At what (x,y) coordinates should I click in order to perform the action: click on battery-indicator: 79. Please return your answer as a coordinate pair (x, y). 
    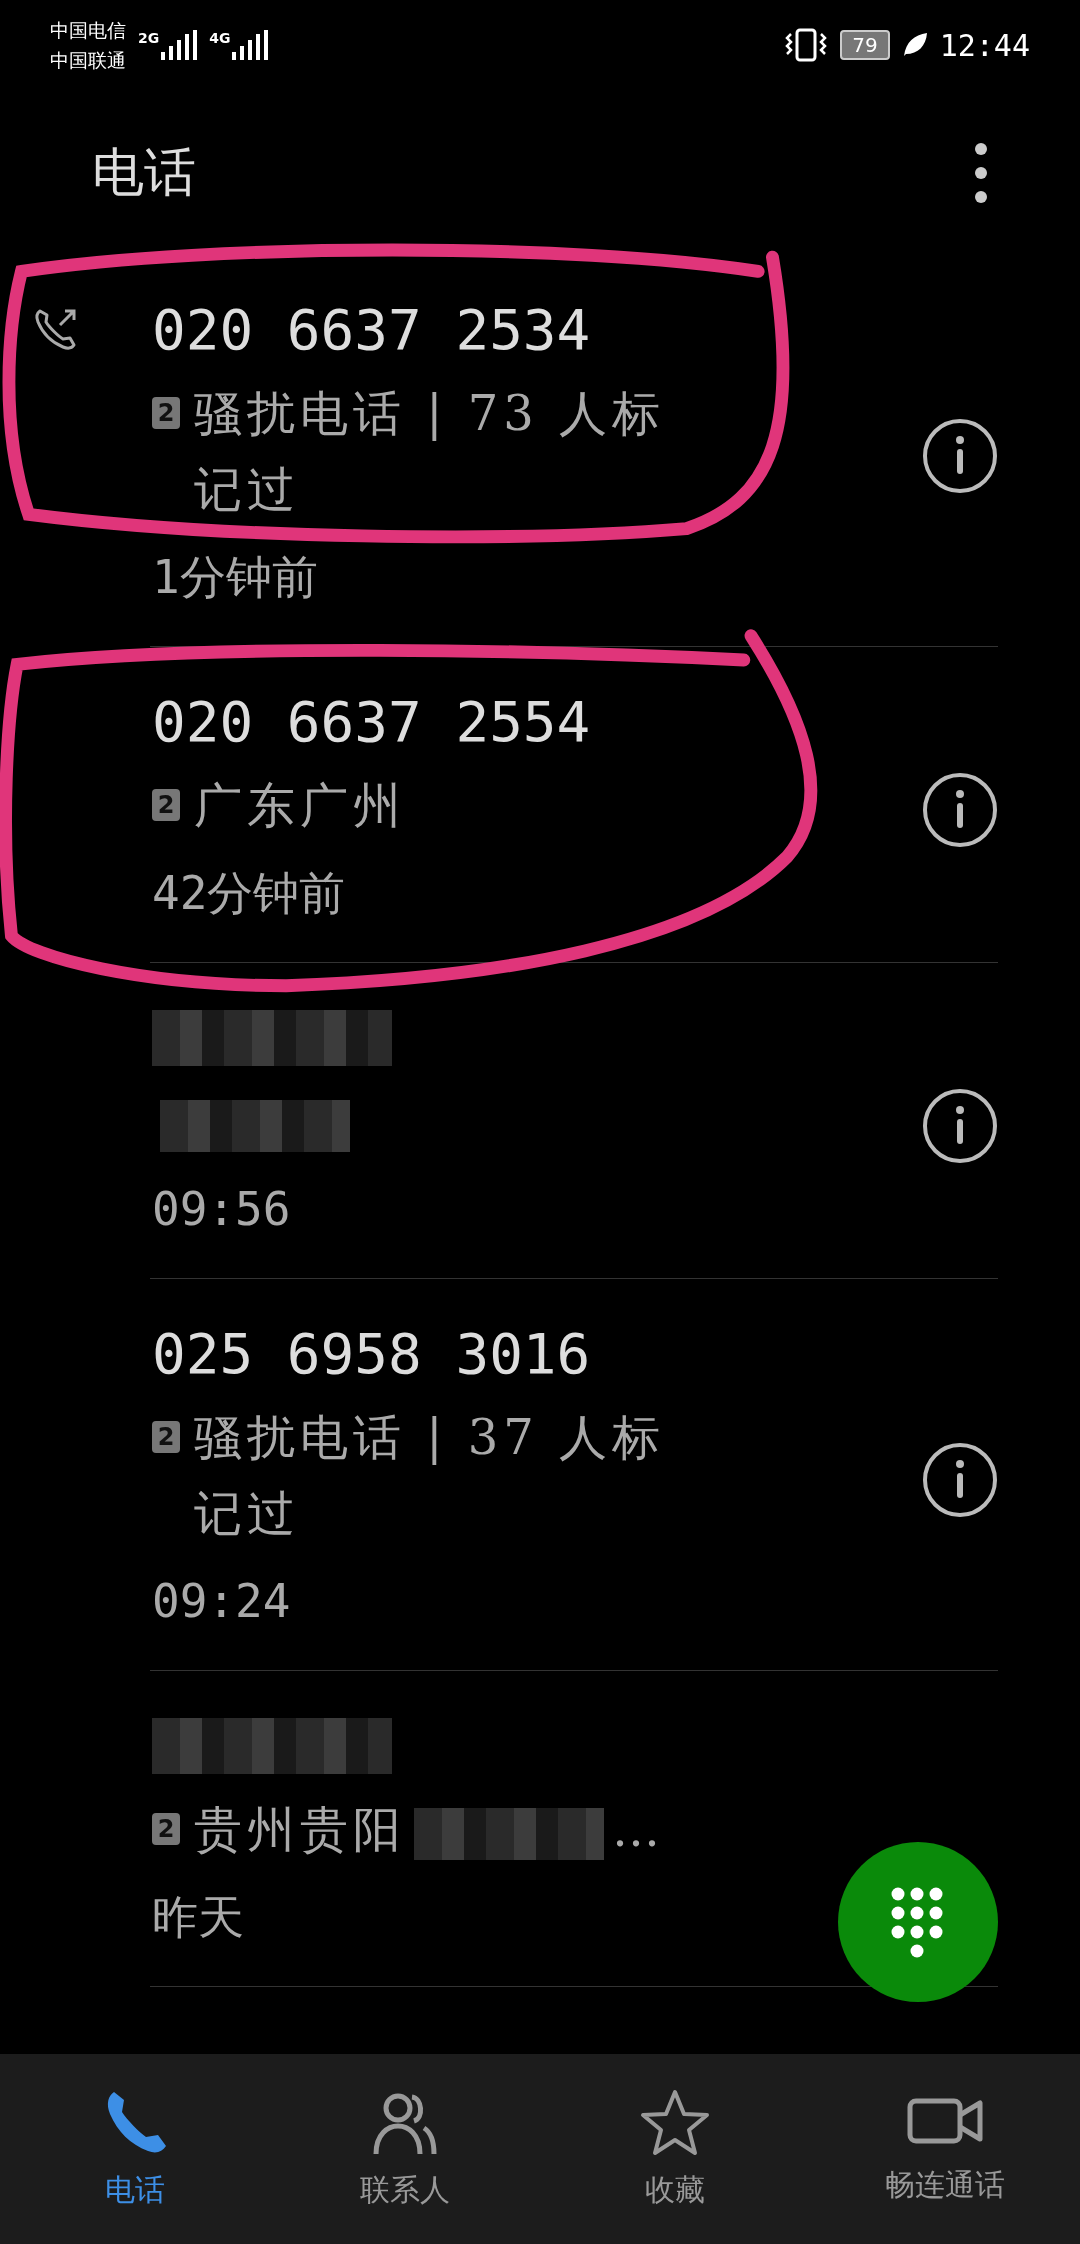
    Looking at the image, I should click on (865, 45).